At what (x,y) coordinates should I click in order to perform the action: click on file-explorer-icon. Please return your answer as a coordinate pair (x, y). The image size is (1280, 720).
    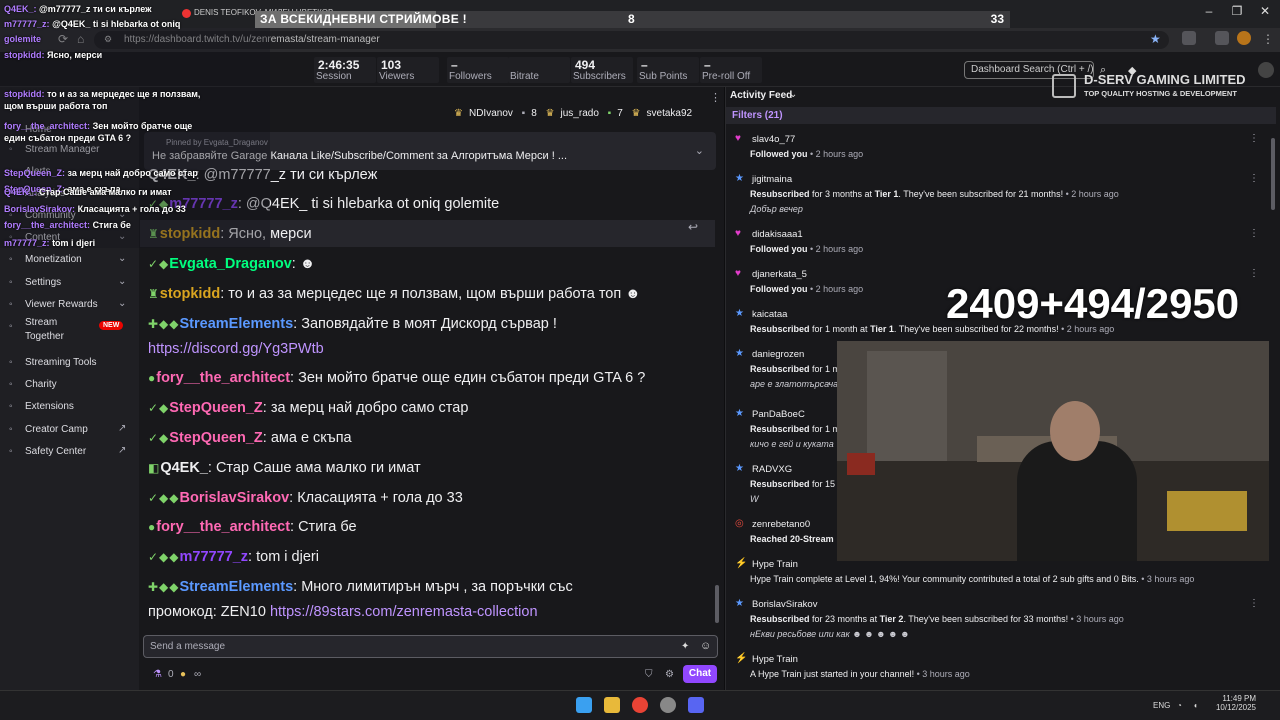
    Looking at the image, I should click on (612, 705).